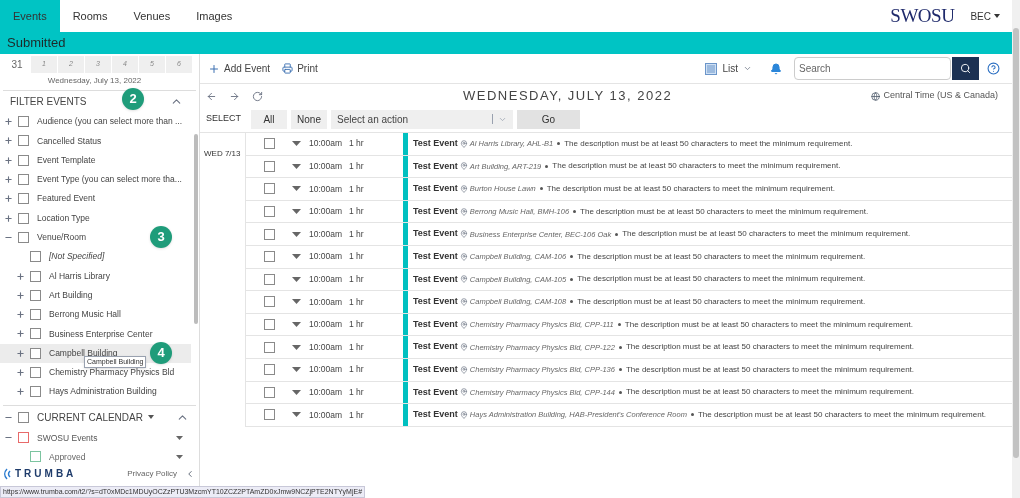 The image size is (1020, 498). Describe the element at coordinates (190, 473) in the screenshot. I see `collapse-sidebar-icon` at that location.